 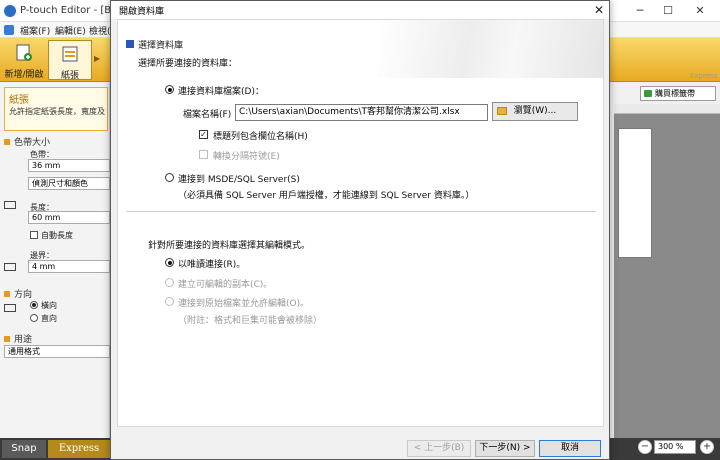 What do you see at coordinates (69, 217) in the screenshot?
I see `length-input: 60 mm` at bounding box center [69, 217].